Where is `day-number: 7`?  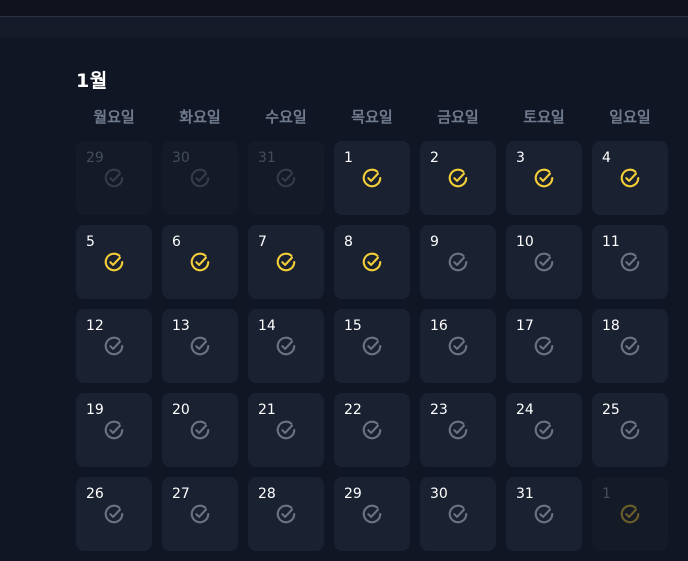 day-number: 7 is located at coordinates (262, 242).